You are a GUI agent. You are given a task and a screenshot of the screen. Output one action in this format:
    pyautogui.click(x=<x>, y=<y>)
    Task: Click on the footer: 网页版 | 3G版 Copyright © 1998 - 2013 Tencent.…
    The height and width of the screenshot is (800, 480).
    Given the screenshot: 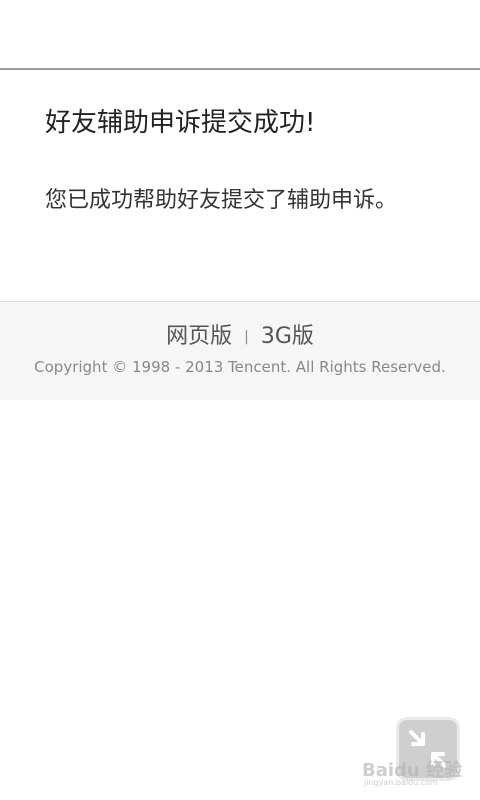 What is the action you would take?
    pyautogui.click(x=240, y=350)
    